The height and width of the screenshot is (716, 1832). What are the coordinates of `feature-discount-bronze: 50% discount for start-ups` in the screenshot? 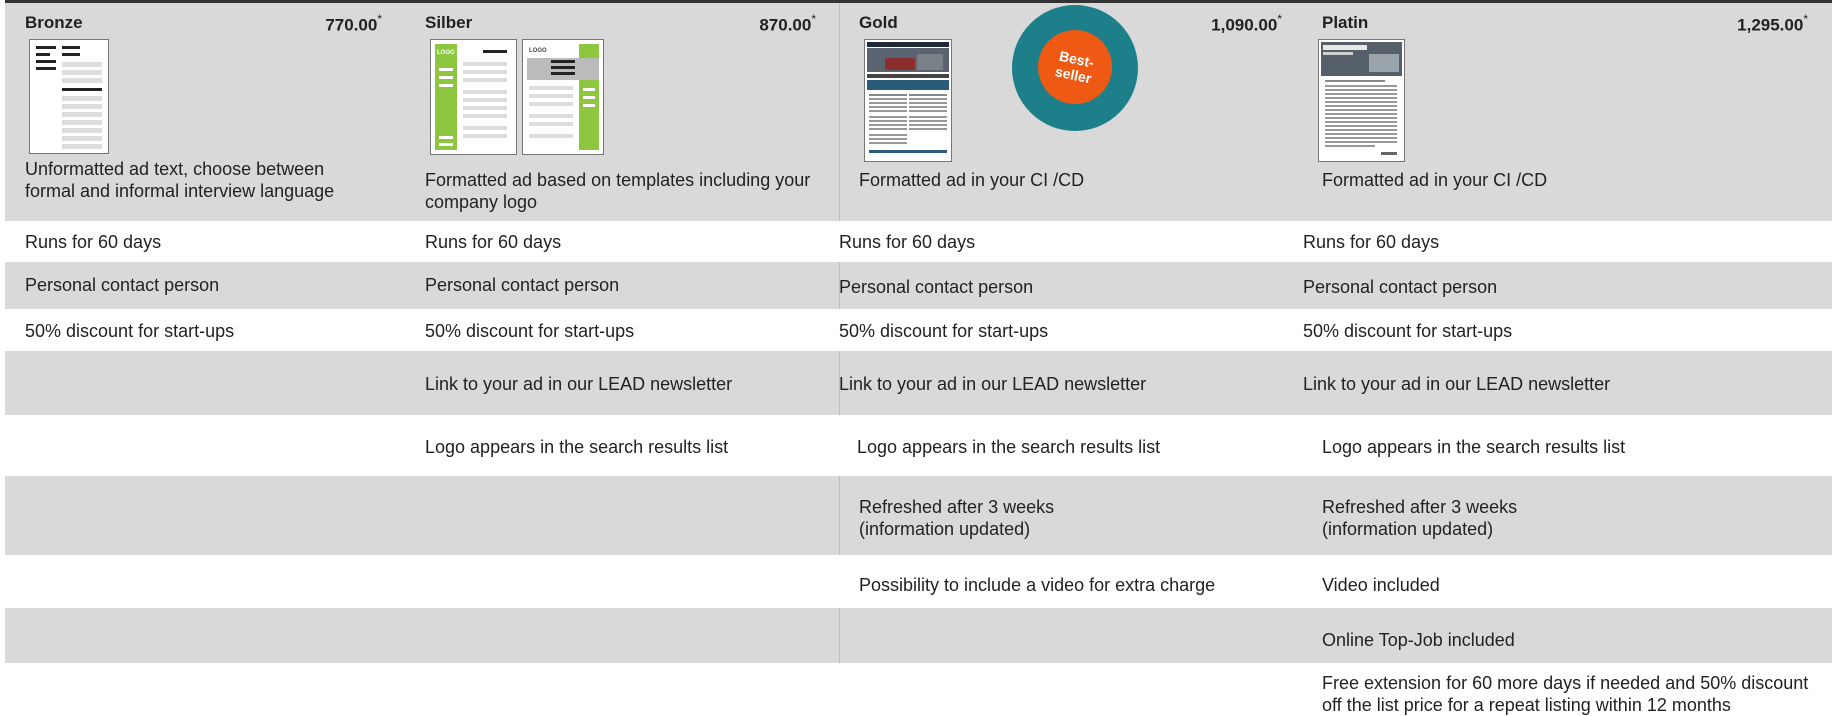 It's located at (130, 331).